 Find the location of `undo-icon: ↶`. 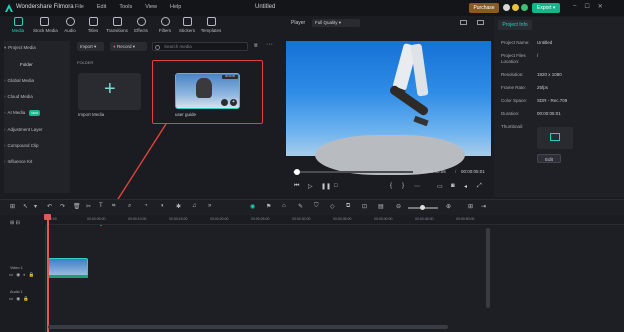

undo-icon: ↶ is located at coordinates (49, 206).